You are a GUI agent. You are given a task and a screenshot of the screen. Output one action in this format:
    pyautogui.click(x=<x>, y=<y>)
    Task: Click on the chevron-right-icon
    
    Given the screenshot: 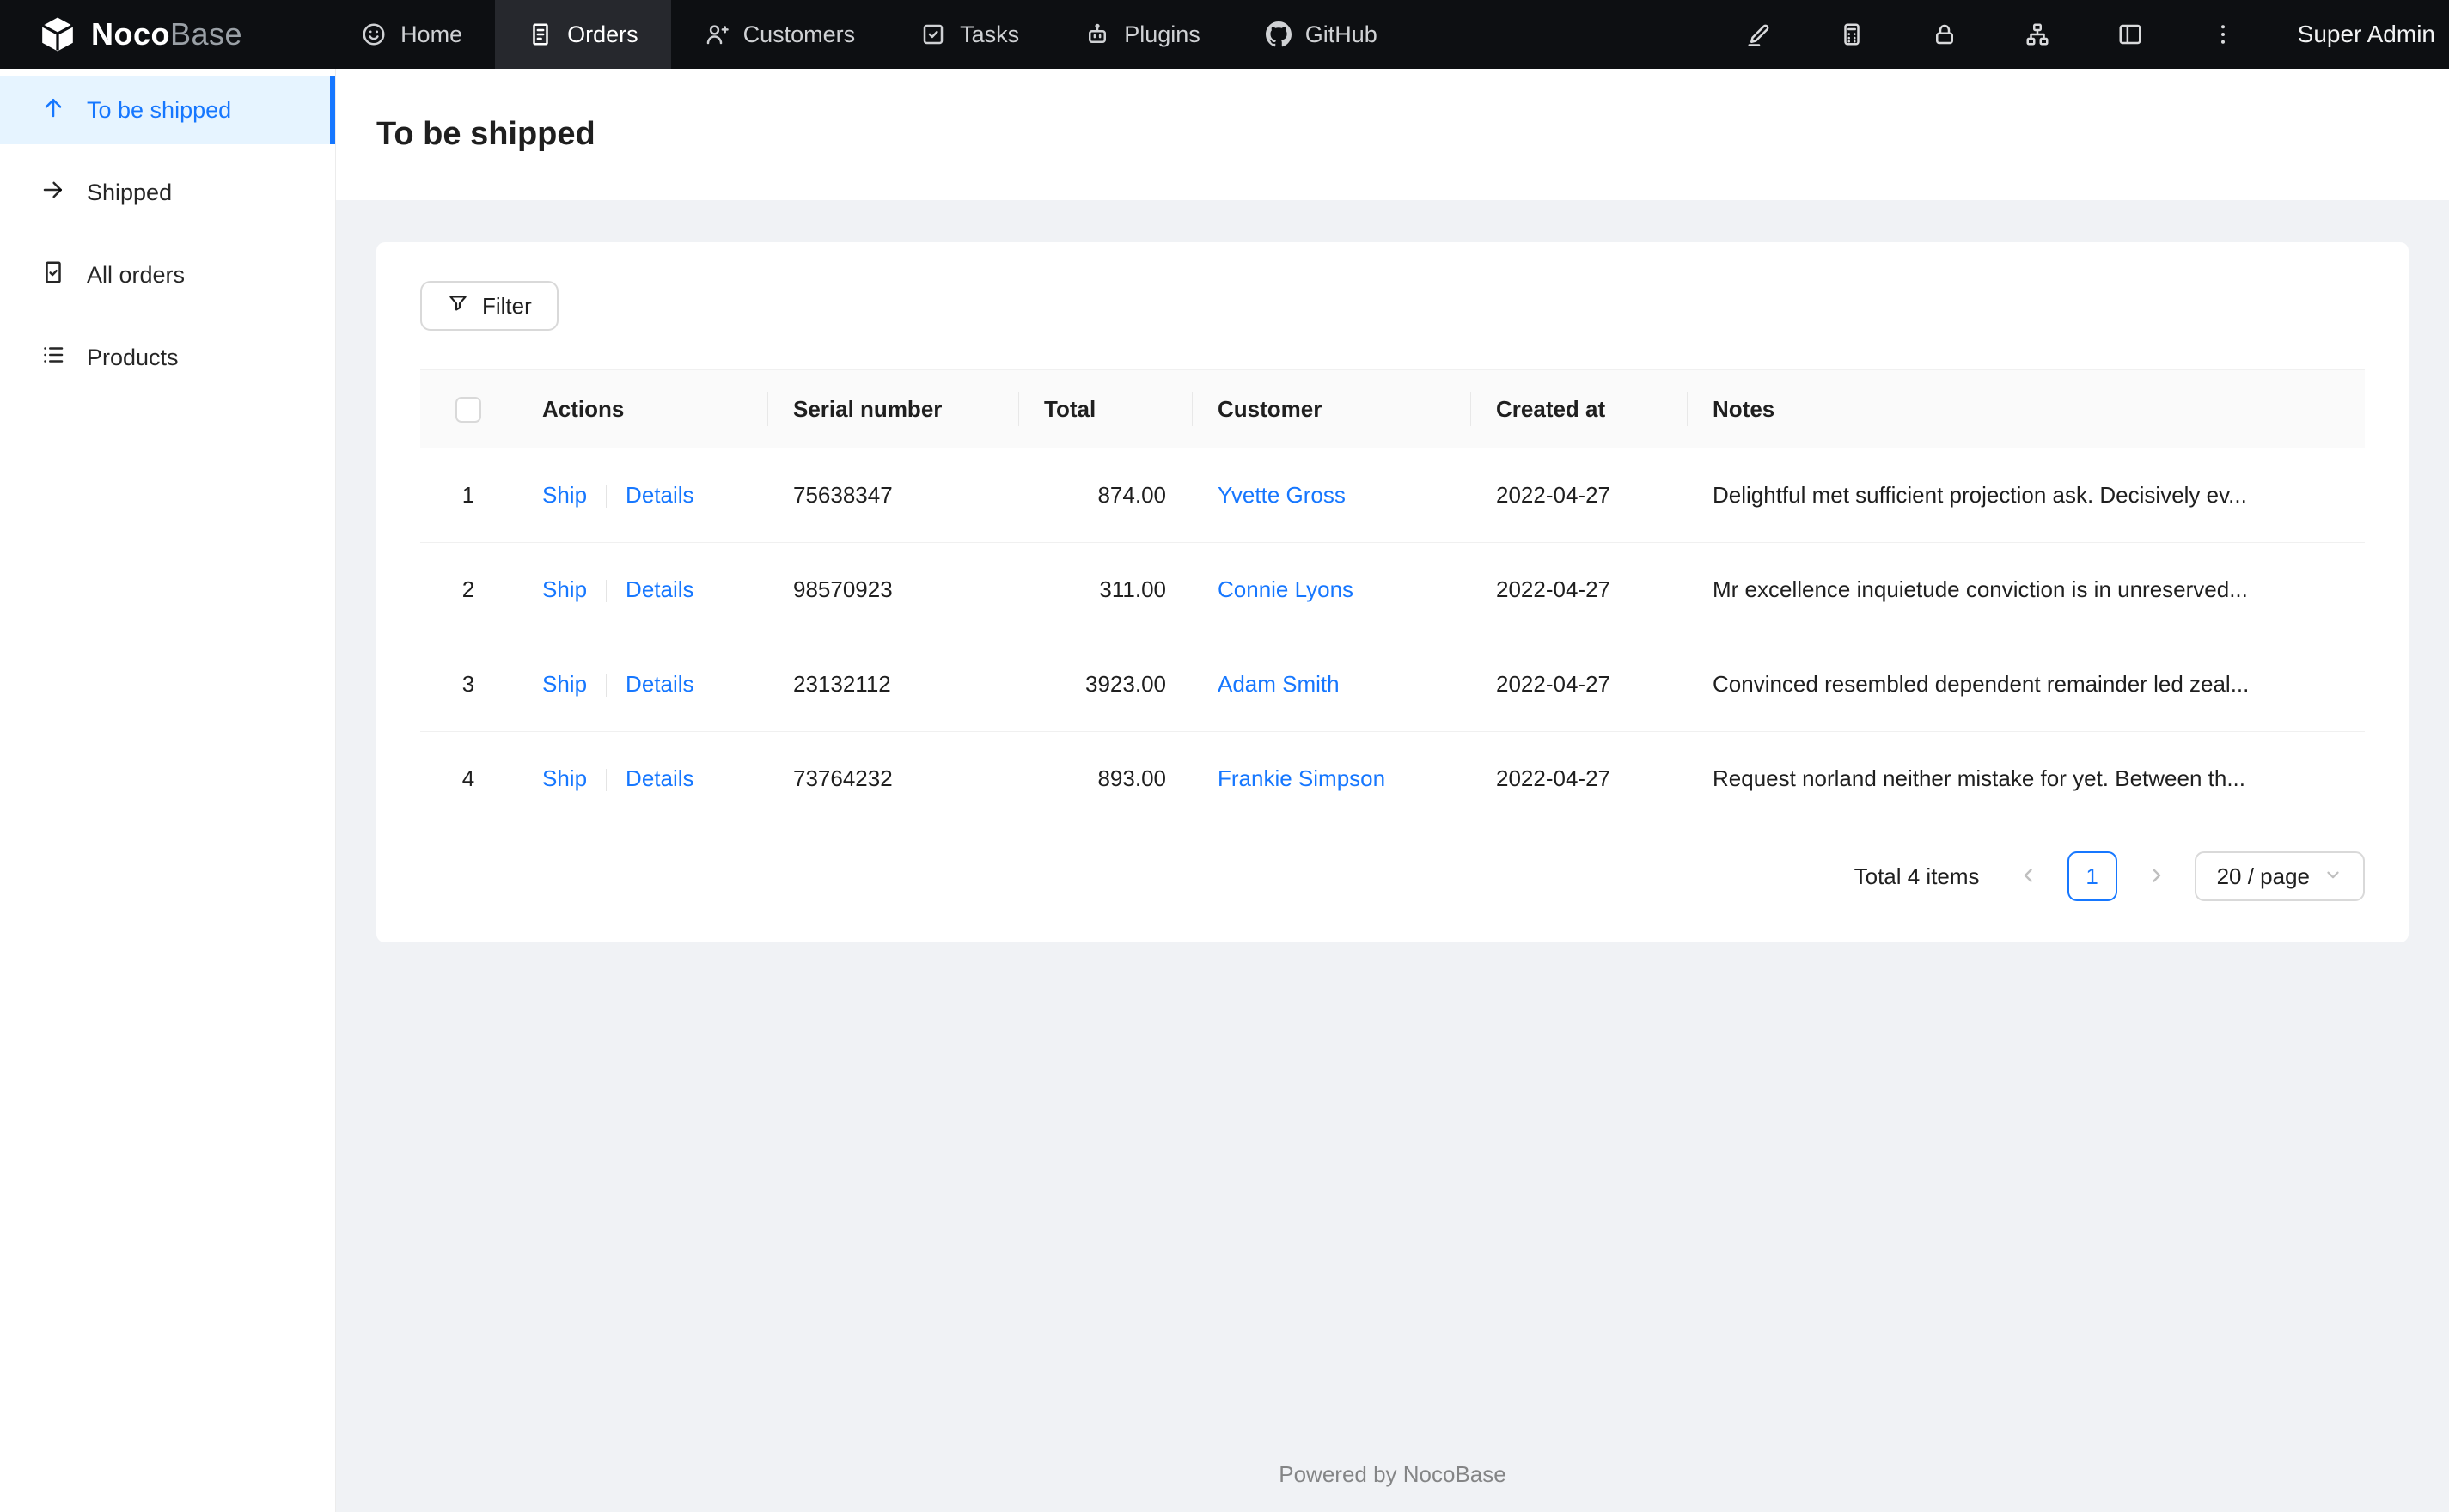 What is the action you would take?
    pyautogui.click(x=2156, y=876)
    